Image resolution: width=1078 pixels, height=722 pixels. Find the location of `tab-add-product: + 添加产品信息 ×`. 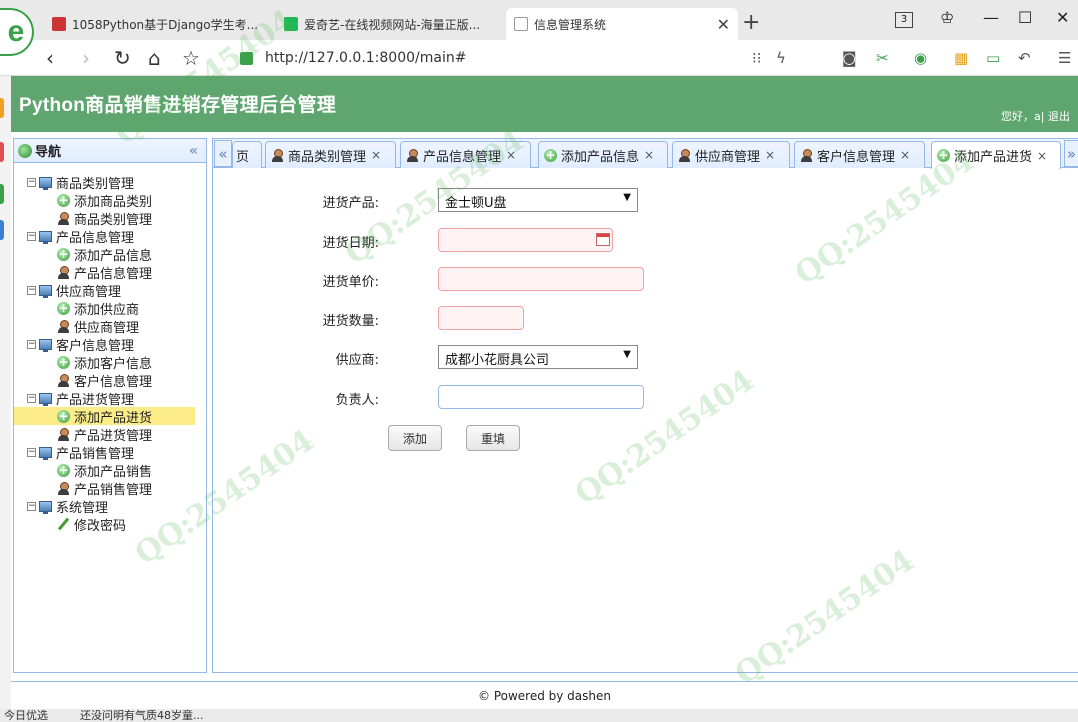

tab-add-product: + 添加产品信息 × is located at coordinates (603, 154).